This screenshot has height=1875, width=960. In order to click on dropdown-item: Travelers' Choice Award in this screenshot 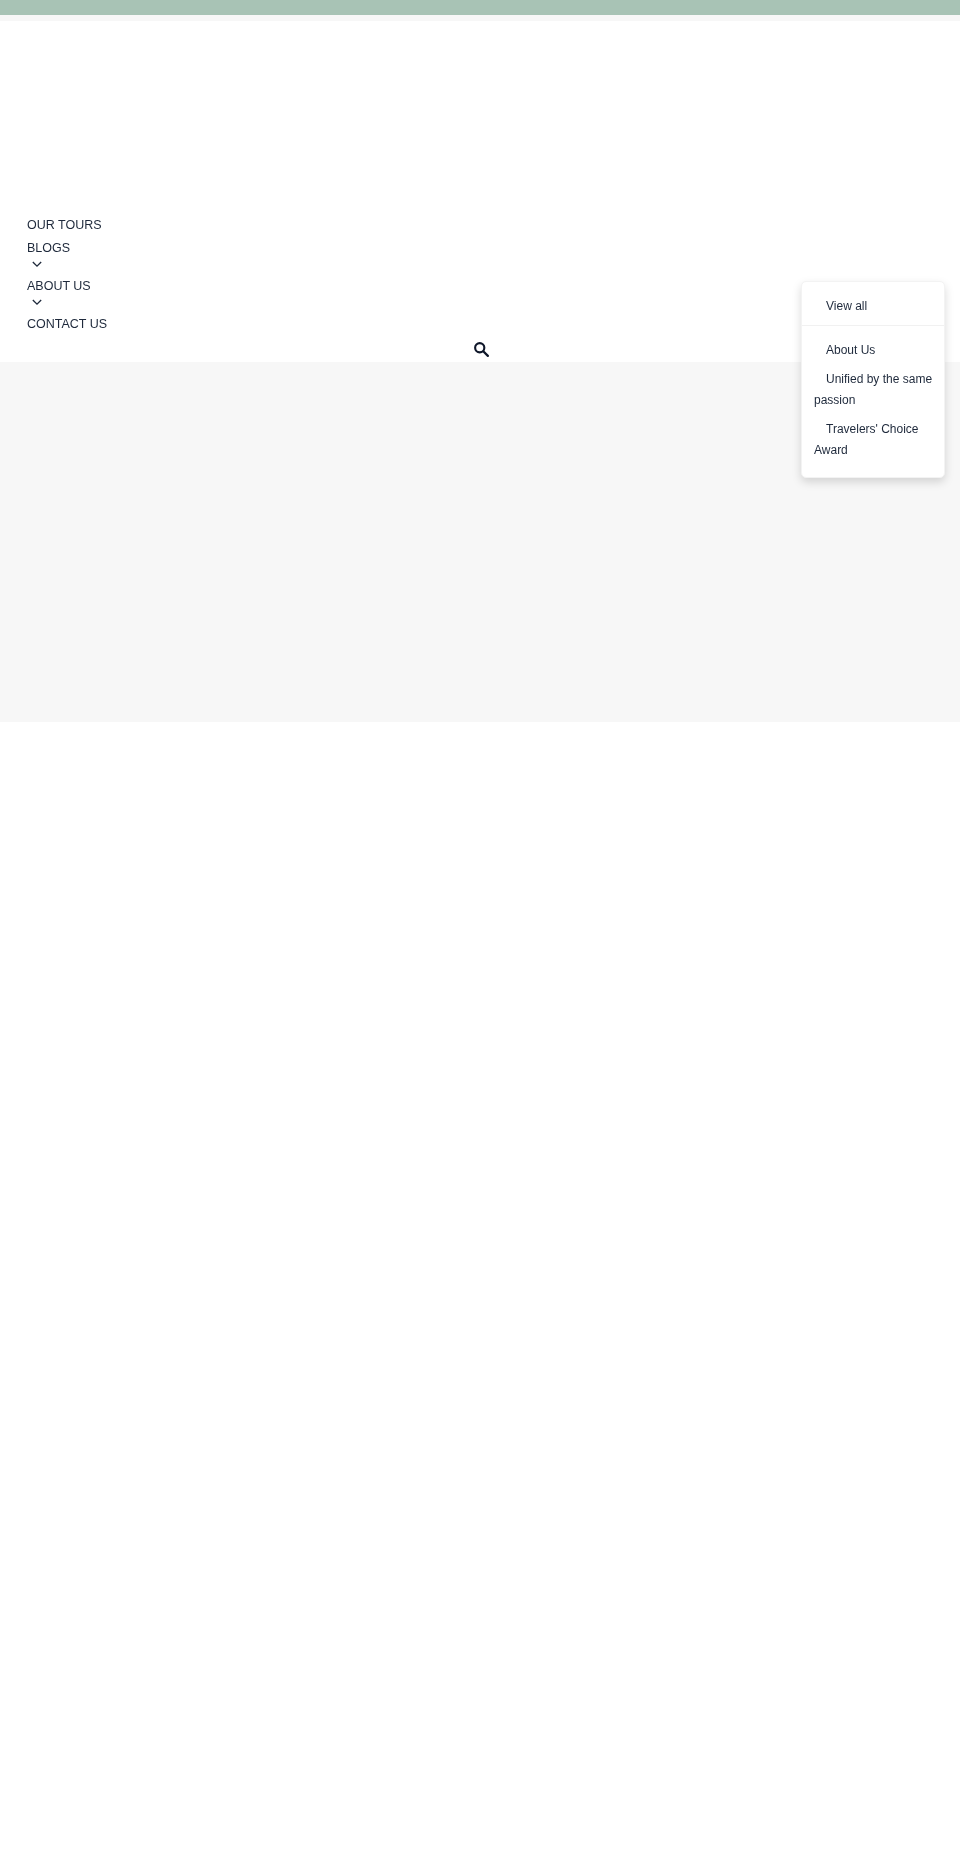, I will do `click(873, 440)`.